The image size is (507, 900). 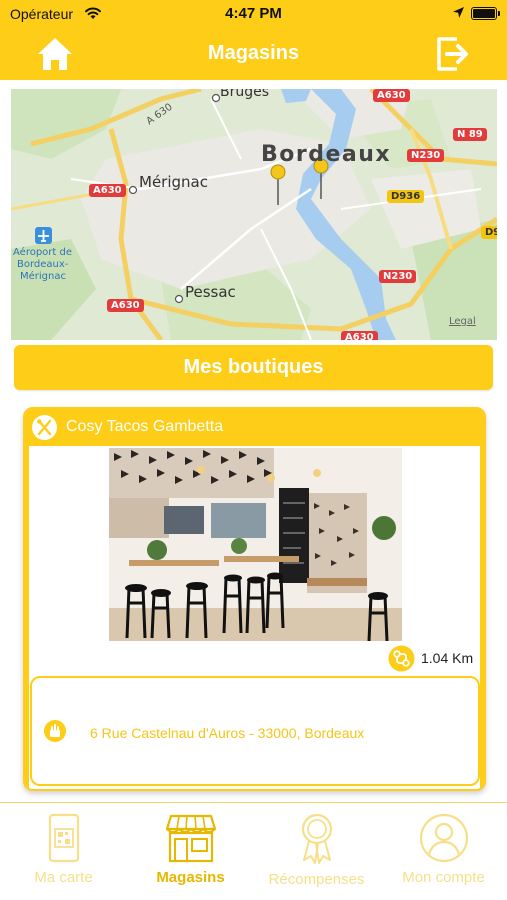 What do you see at coordinates (316, 838) in the screenshot?
I see `medal-icon` at bounding box center [316, 838].